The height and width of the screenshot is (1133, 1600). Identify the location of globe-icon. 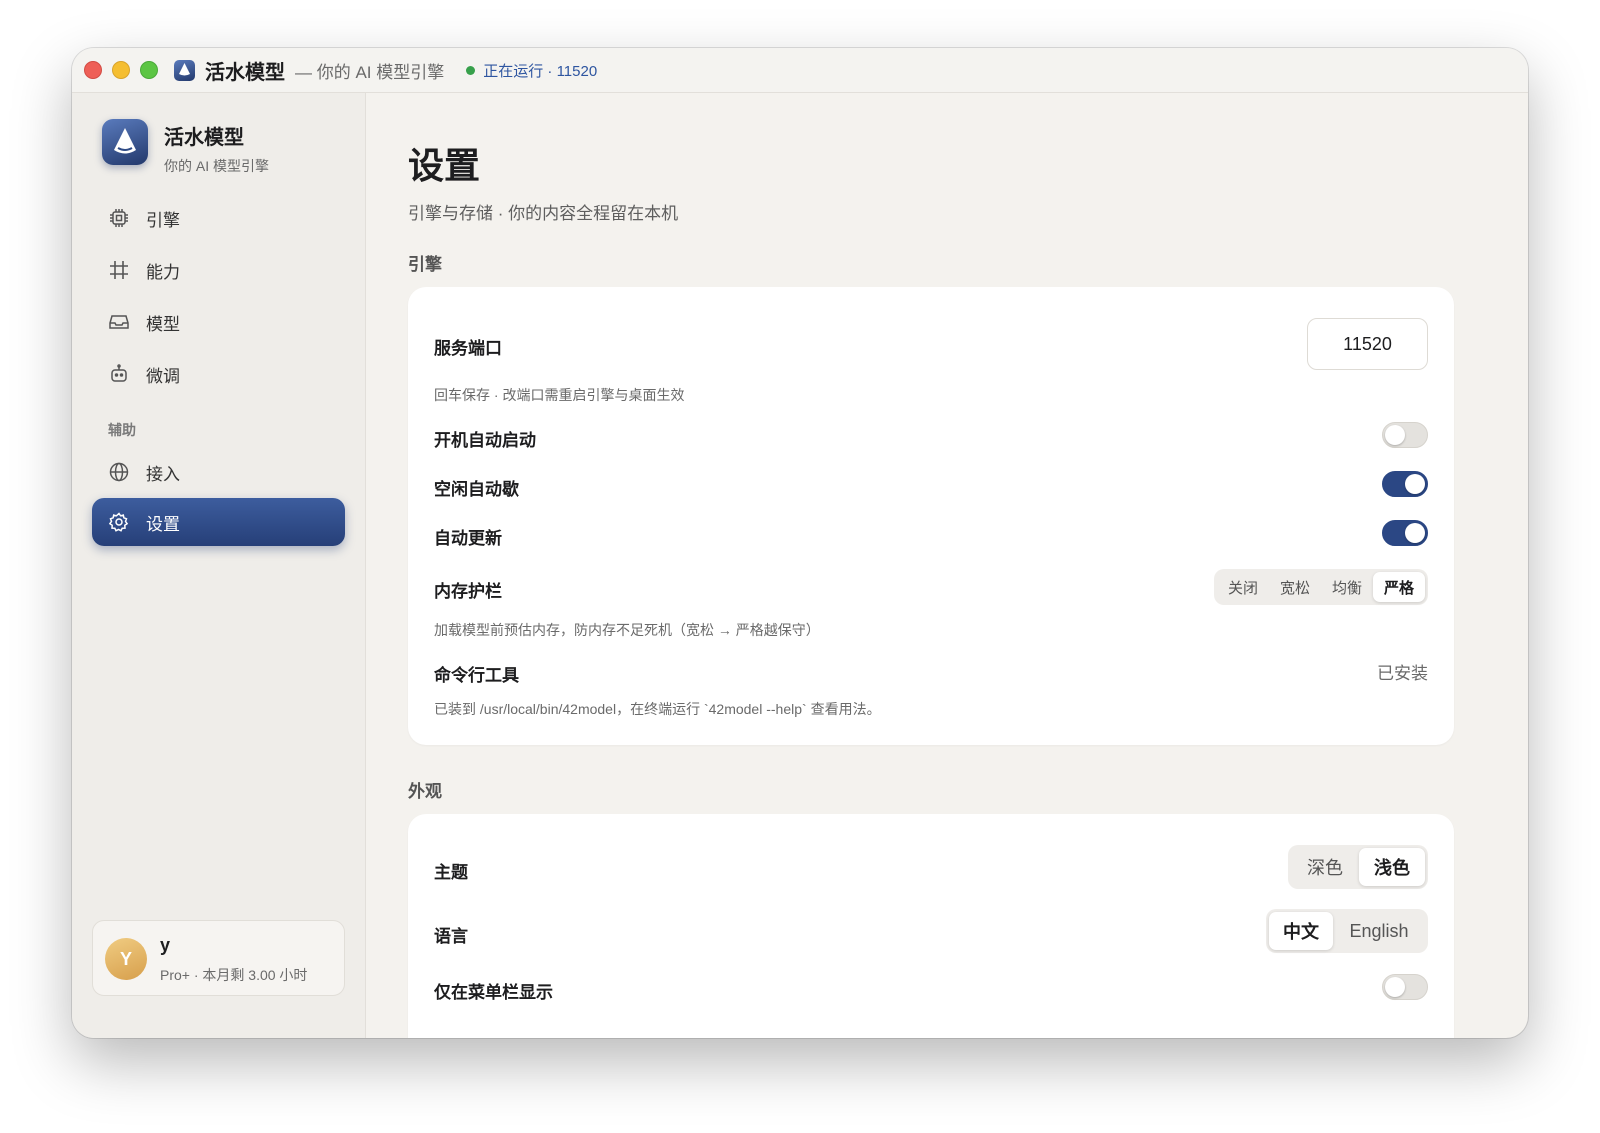
(119, 472).